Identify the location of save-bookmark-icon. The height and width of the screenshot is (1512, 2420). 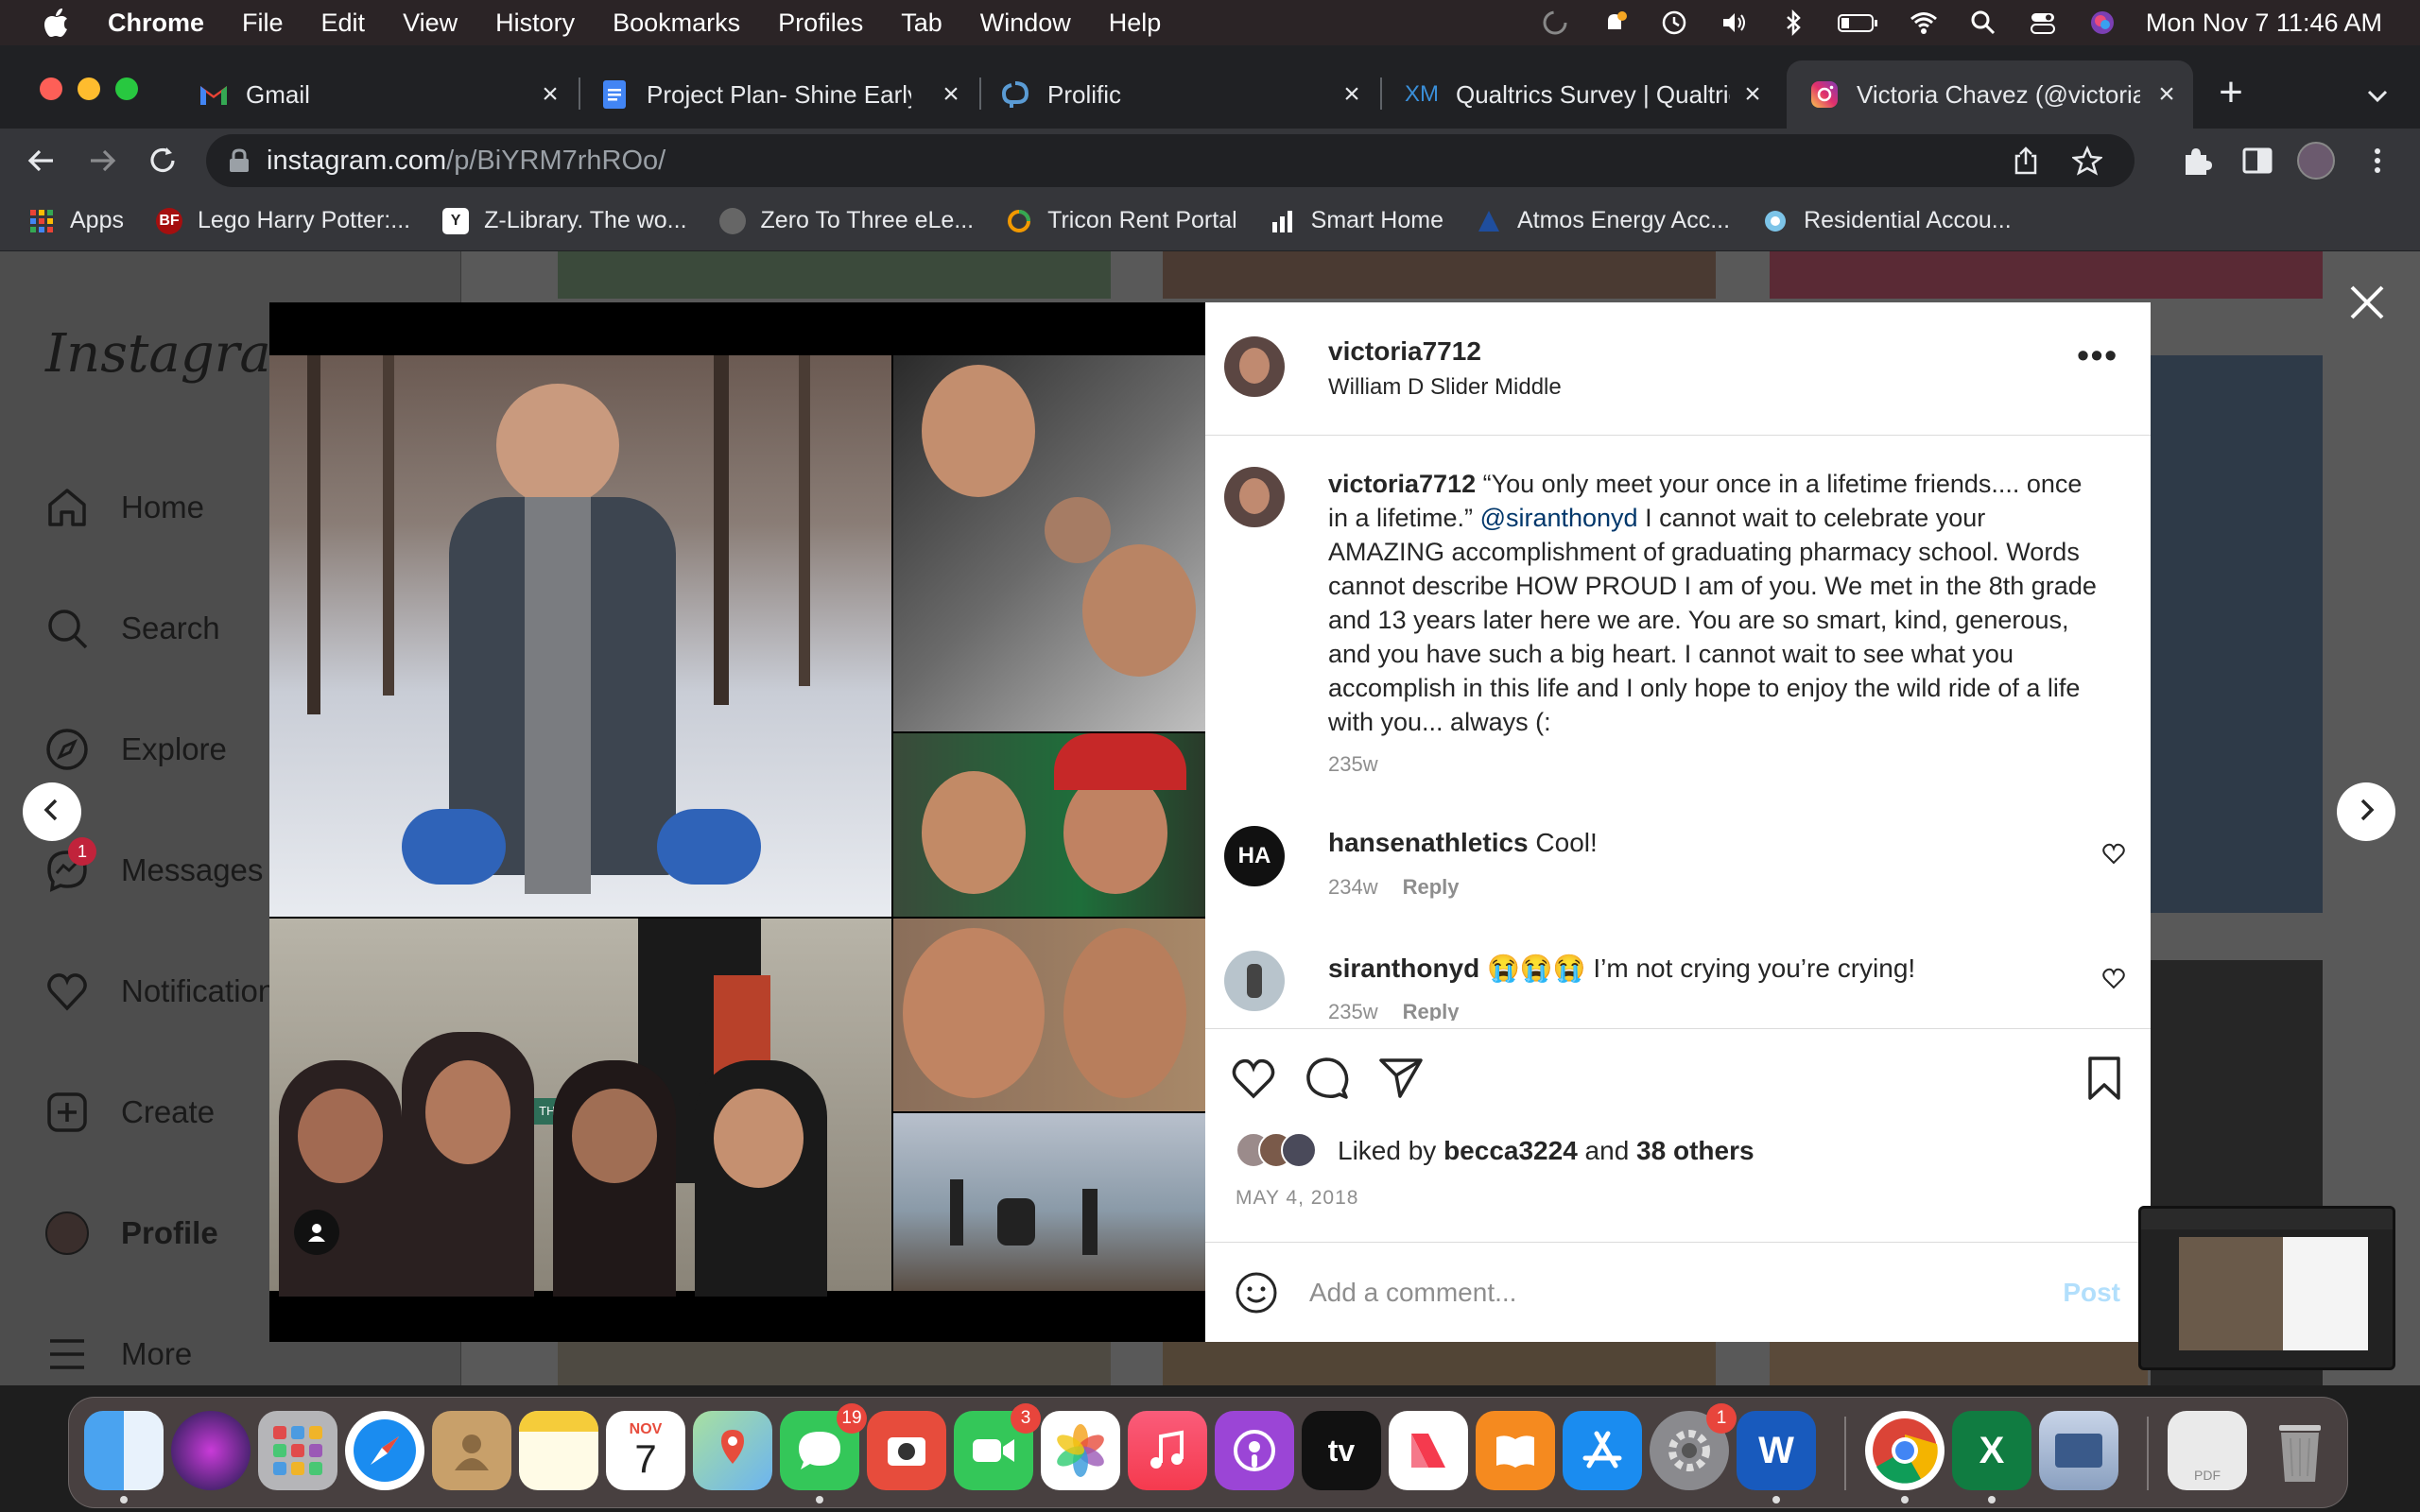
(2104, 1078).